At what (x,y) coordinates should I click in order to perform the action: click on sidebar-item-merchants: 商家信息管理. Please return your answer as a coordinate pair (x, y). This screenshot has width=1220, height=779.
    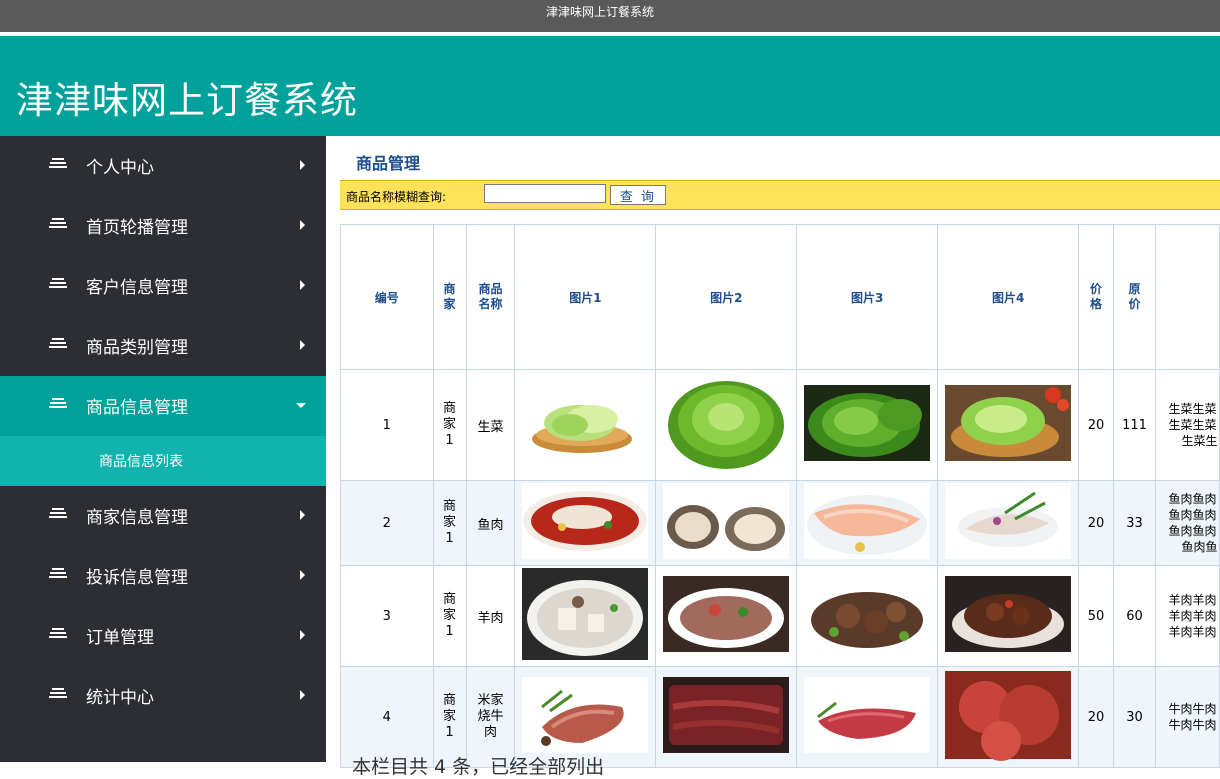
    Looking at the image, I should click on (163, 516).